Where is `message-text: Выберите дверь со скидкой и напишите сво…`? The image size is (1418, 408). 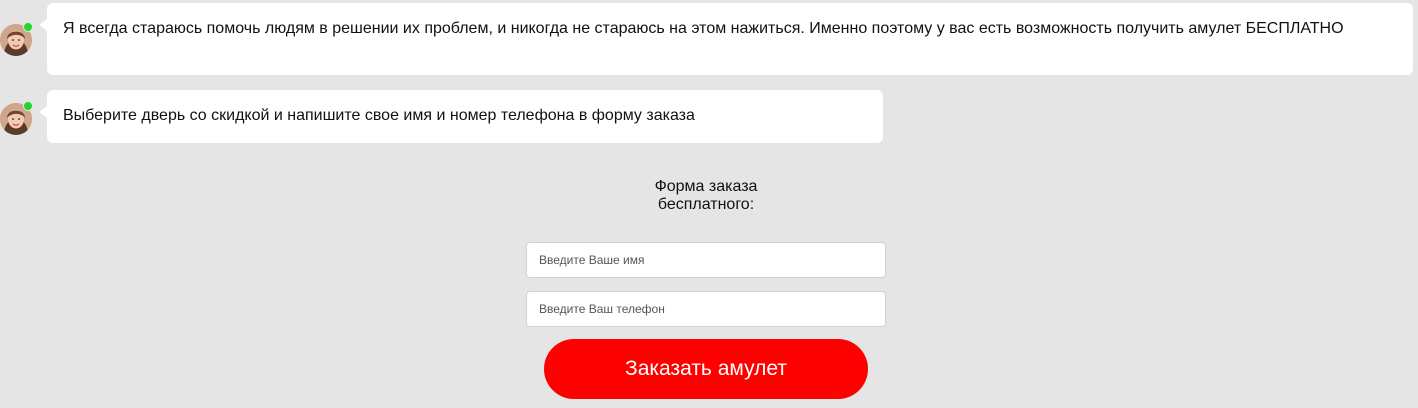
message-text: Выберите дверь со скидкой и напишите сво… is located at coordinates (379, 115).